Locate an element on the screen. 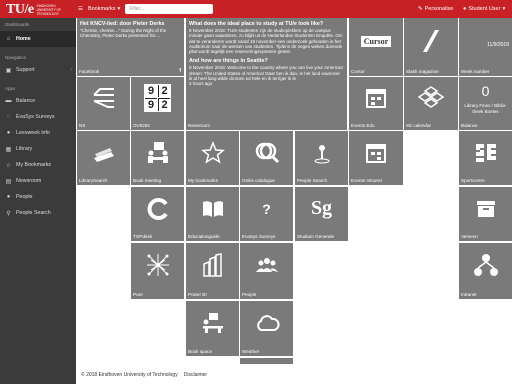 Image resolution: width=512 pixels, height=384 pixels. sidebar-item-people: ● People is located at coordinates (38, 197).